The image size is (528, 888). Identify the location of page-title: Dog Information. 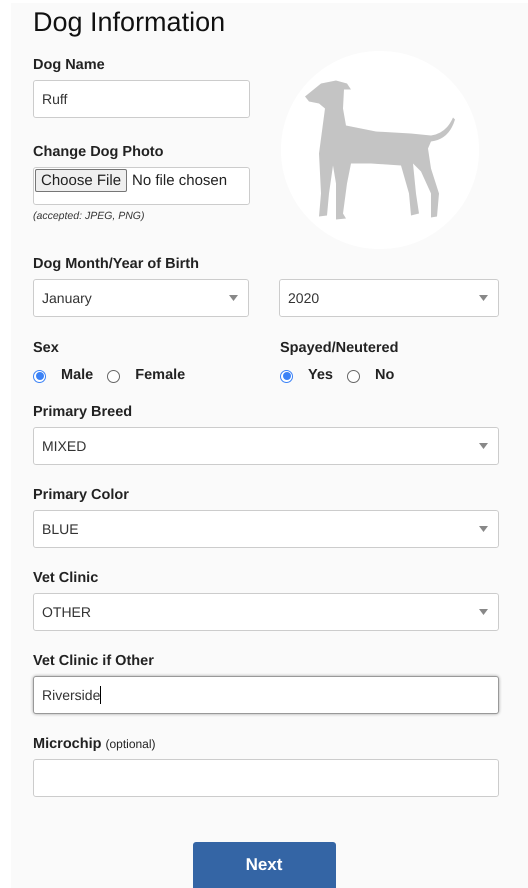
(129, 22).